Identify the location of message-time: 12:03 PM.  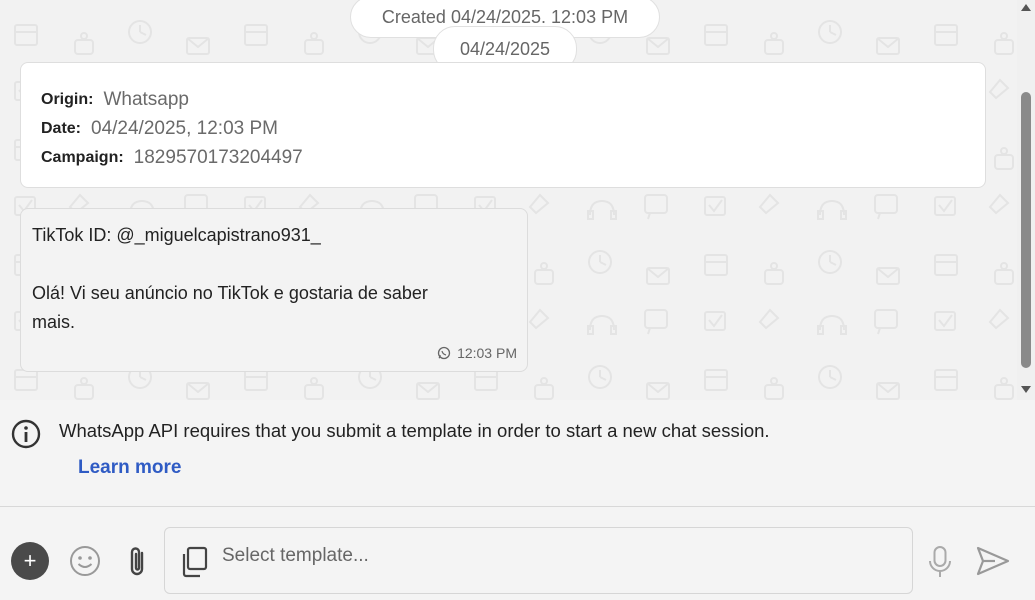
(487, 353).